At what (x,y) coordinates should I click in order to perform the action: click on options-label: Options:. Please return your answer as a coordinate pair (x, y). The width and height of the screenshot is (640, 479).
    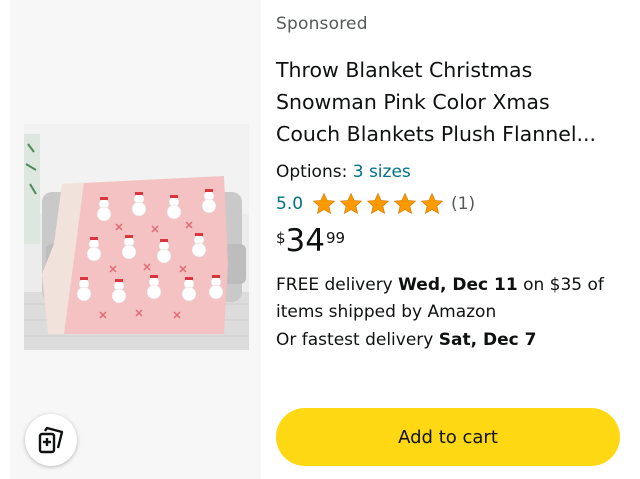
    Looking at the image, I should click on (312, 172).